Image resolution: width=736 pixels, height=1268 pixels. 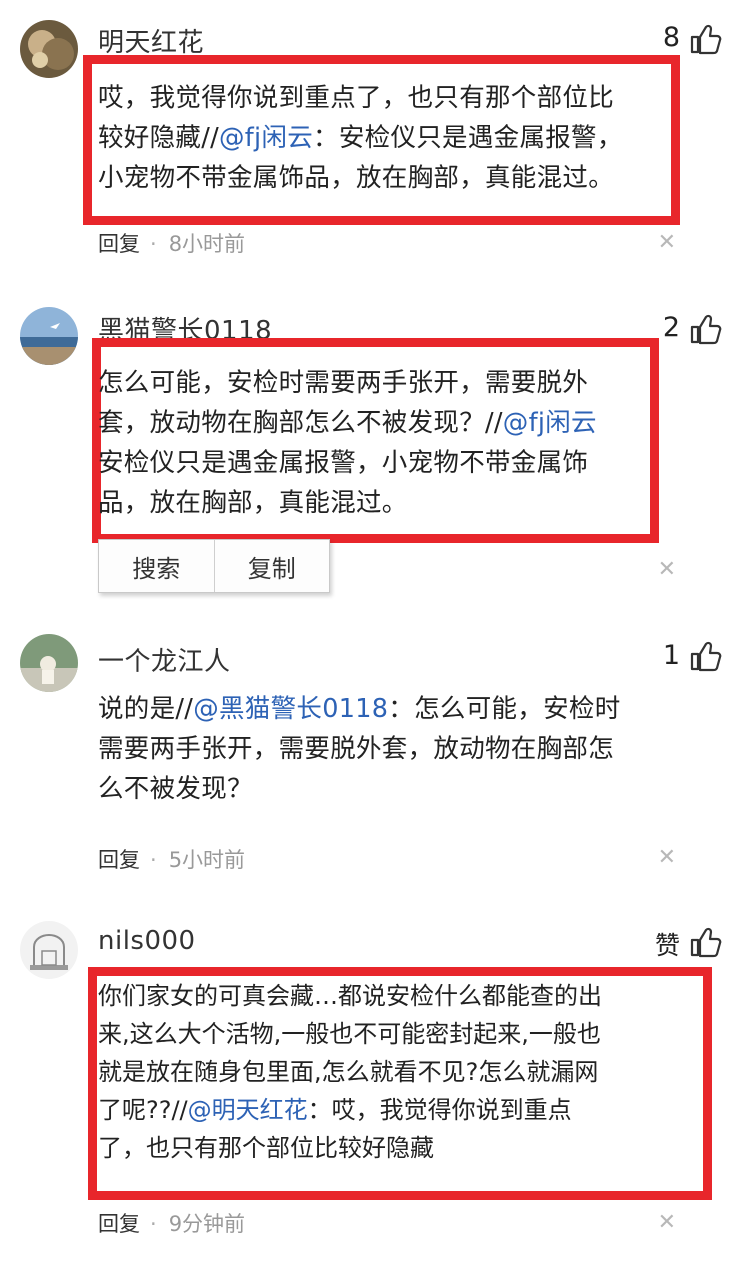 I want to click on comment-line: 较好隐藏//@fj闲云：安检仪只是遇金属报警，, so click(x=360, y=138).